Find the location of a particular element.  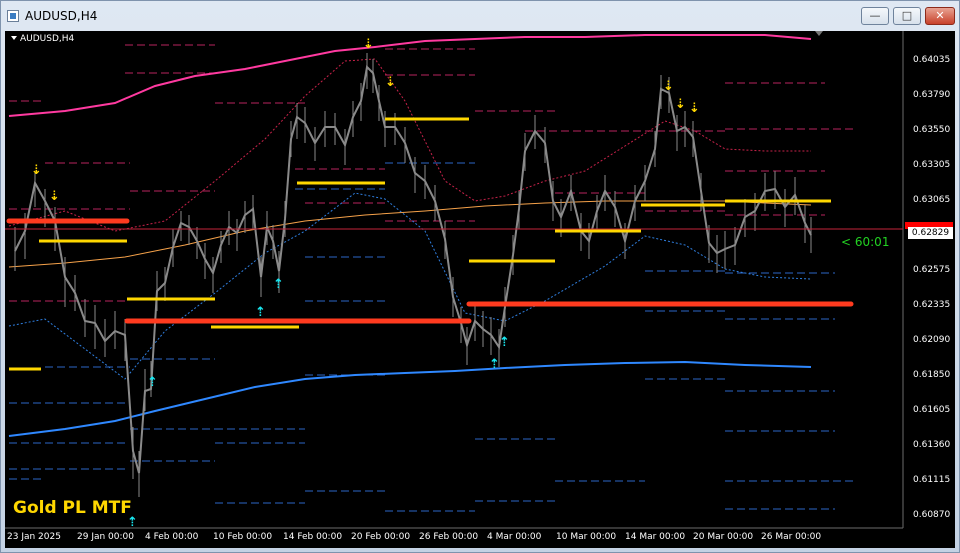

time-tick: 10 Mar 00:00 is located at coordinates (586, 537).